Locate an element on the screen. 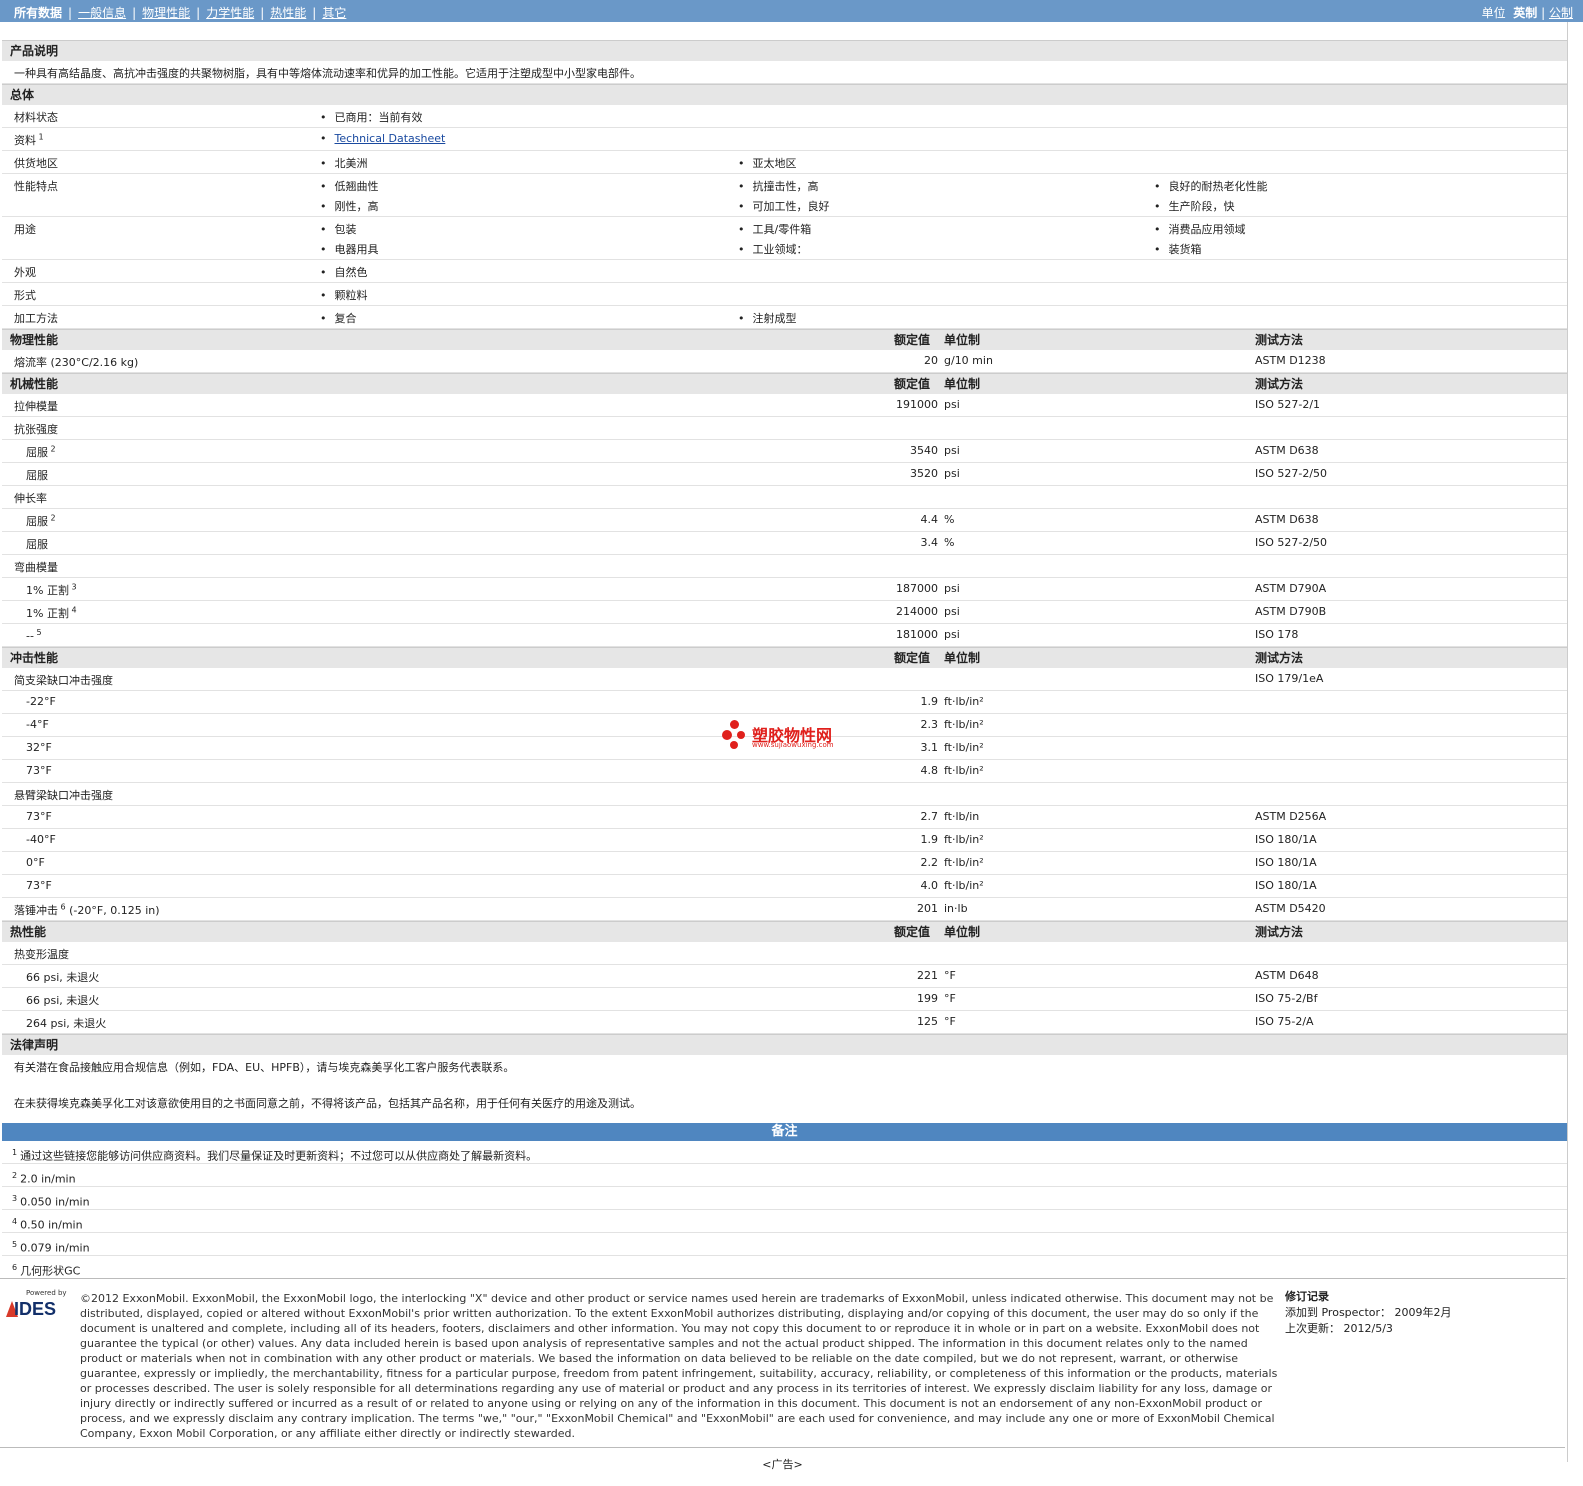  note-item: 2 2.0 in/min is located at coordinates (784, 1175).